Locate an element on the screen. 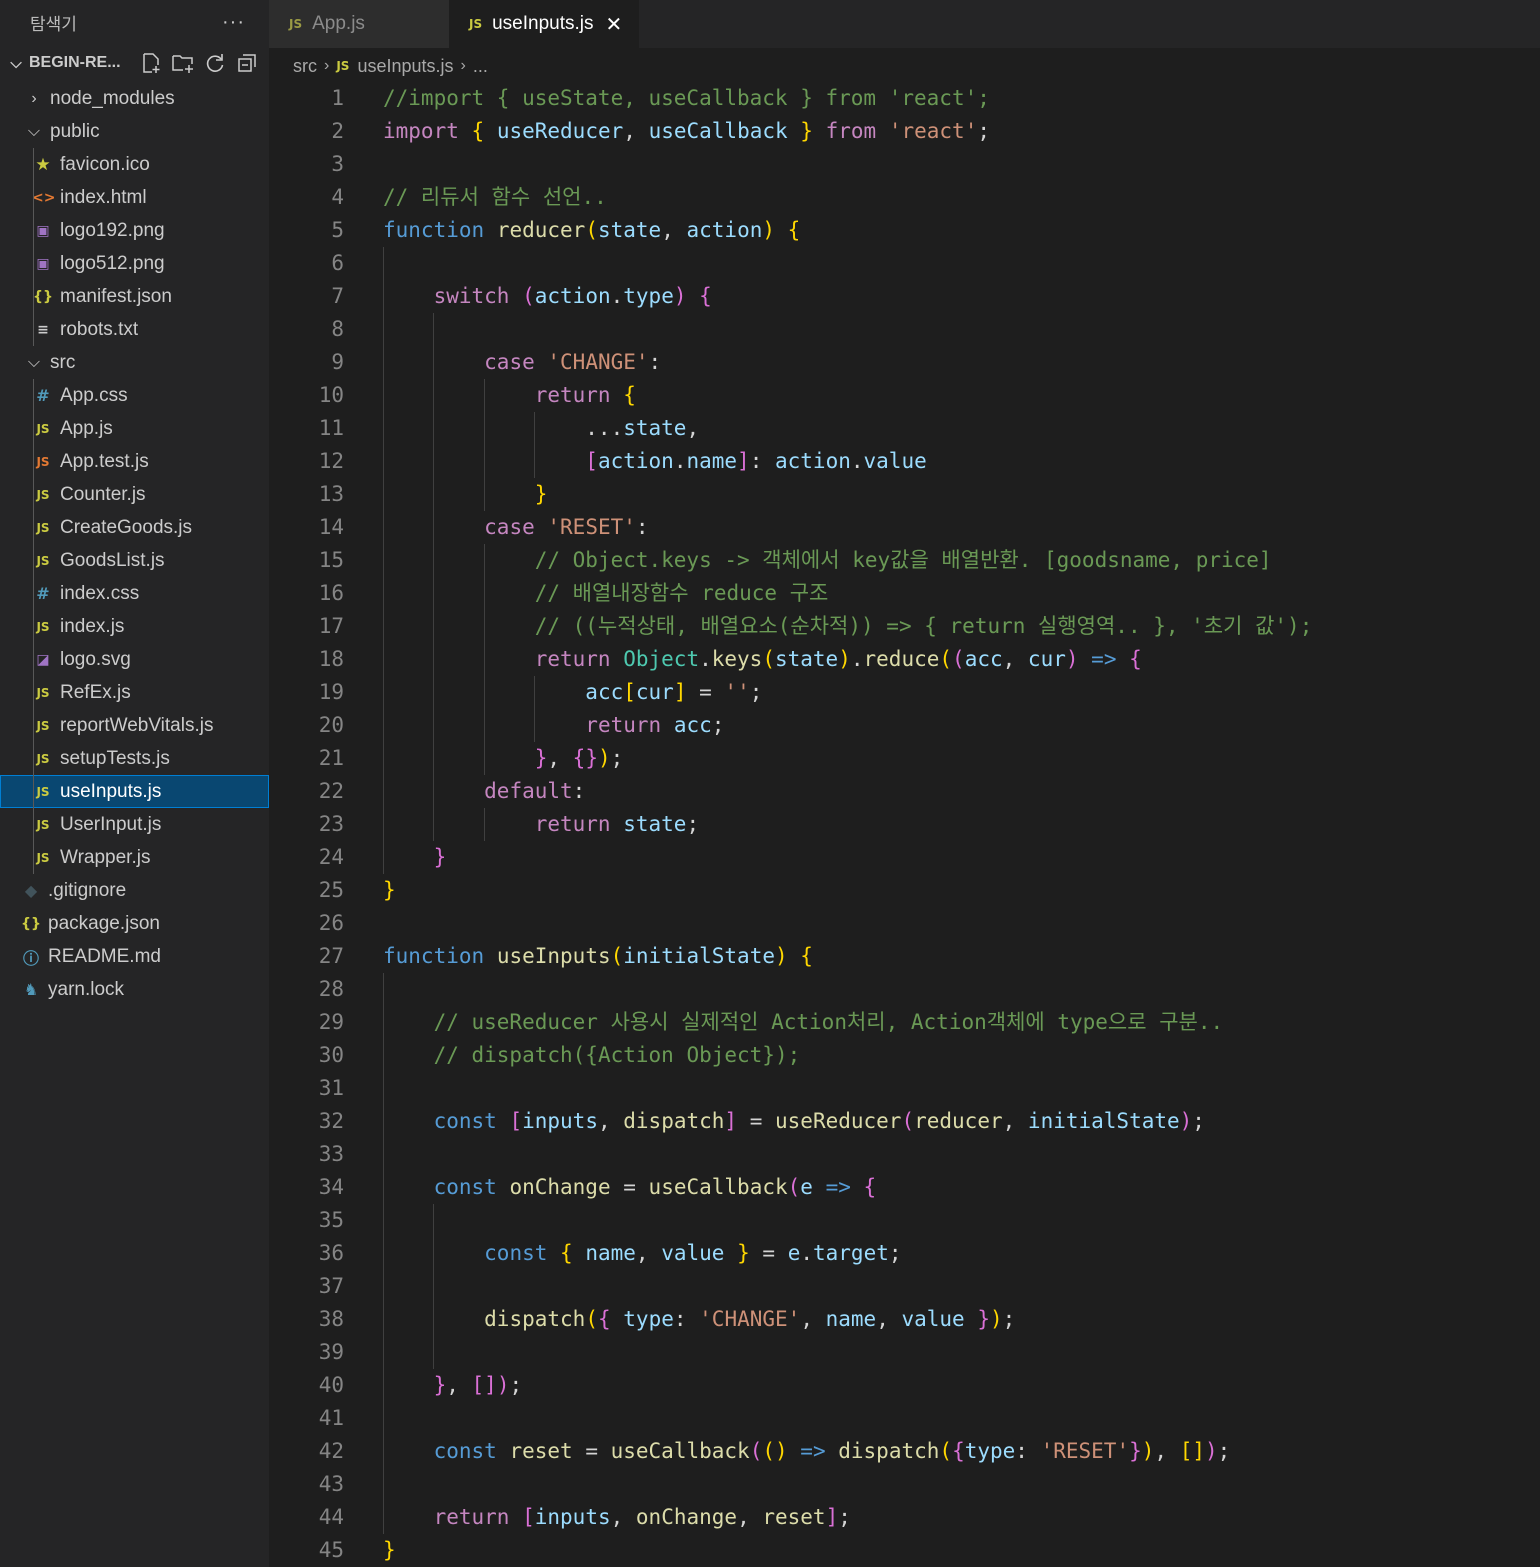 The height and width of the screenshot is (1567, 1540). file-item: ▣ logo192.png is located at coordinates (134, 230).